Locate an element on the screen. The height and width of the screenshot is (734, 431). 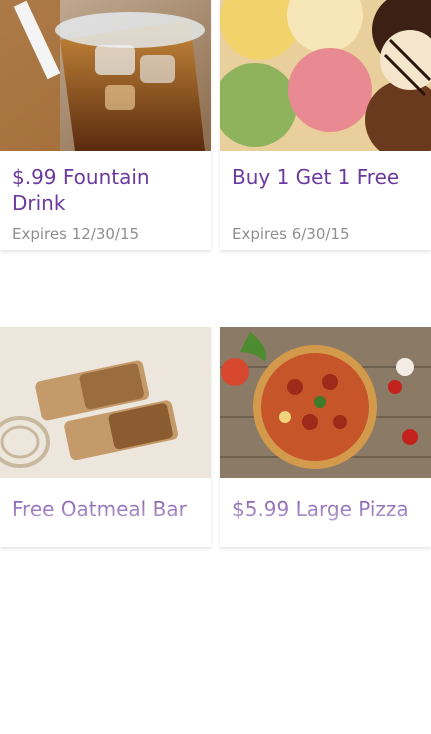
fountain-drink-image is located at coordinates (105, 75).